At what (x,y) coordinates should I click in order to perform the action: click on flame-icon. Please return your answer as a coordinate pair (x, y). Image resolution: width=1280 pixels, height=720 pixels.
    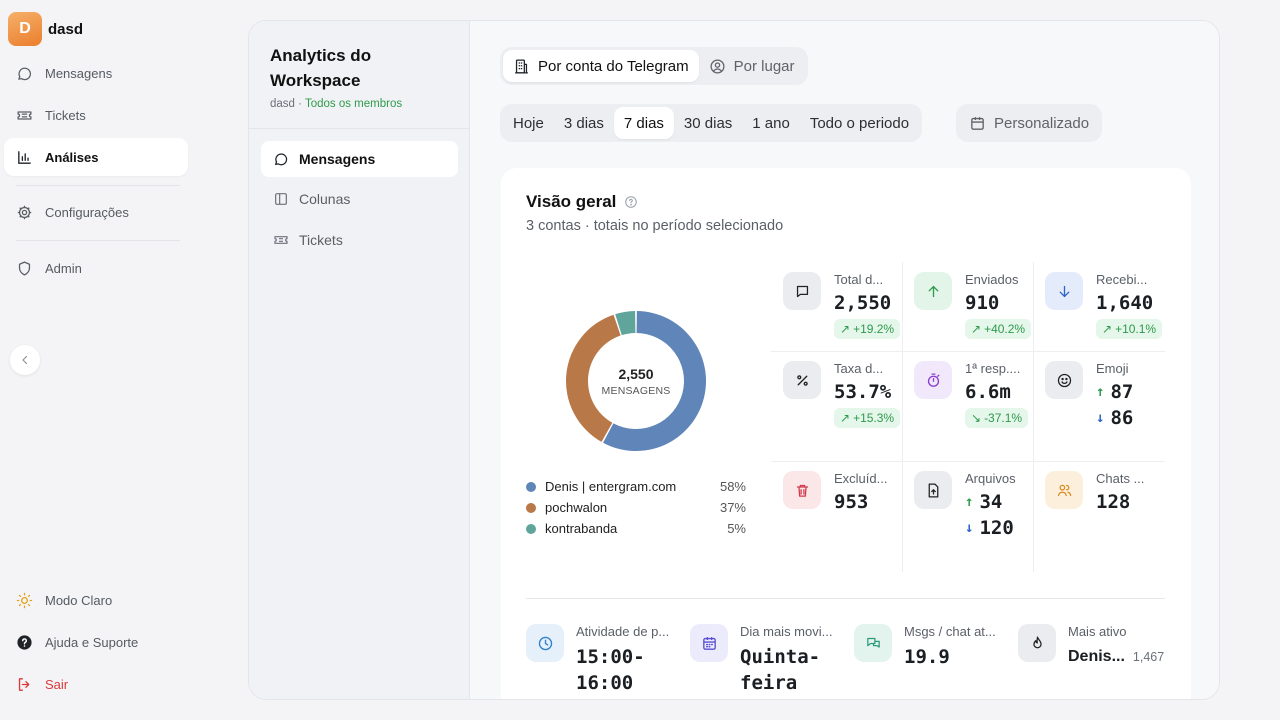
    Looking at the image, I should click on (1037, 643).